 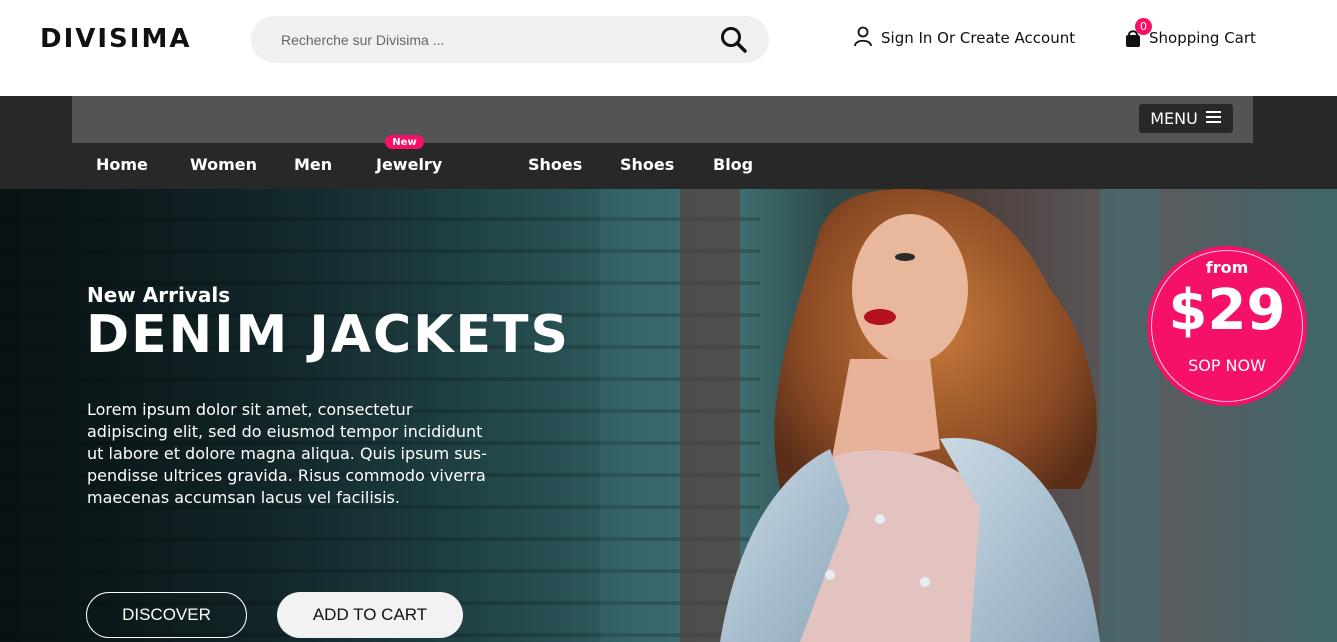 I want to click on nav-items: Home Women Men Jewelry Shoes Shoes Blog, so click(x=668, y=166).